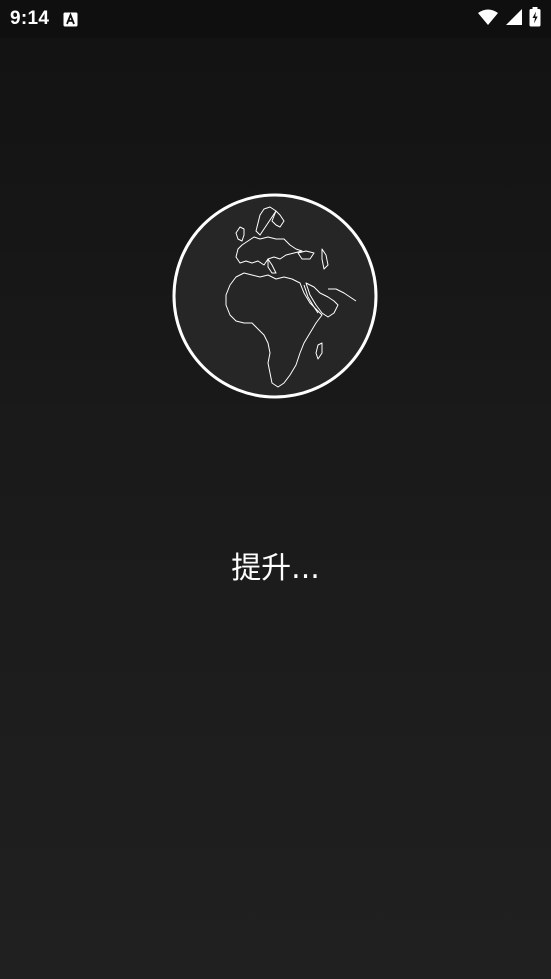 The image size is (551, 979). Describe the element at coordinates (275, 296) in the screenshot. I see `globe-icon` at that location.